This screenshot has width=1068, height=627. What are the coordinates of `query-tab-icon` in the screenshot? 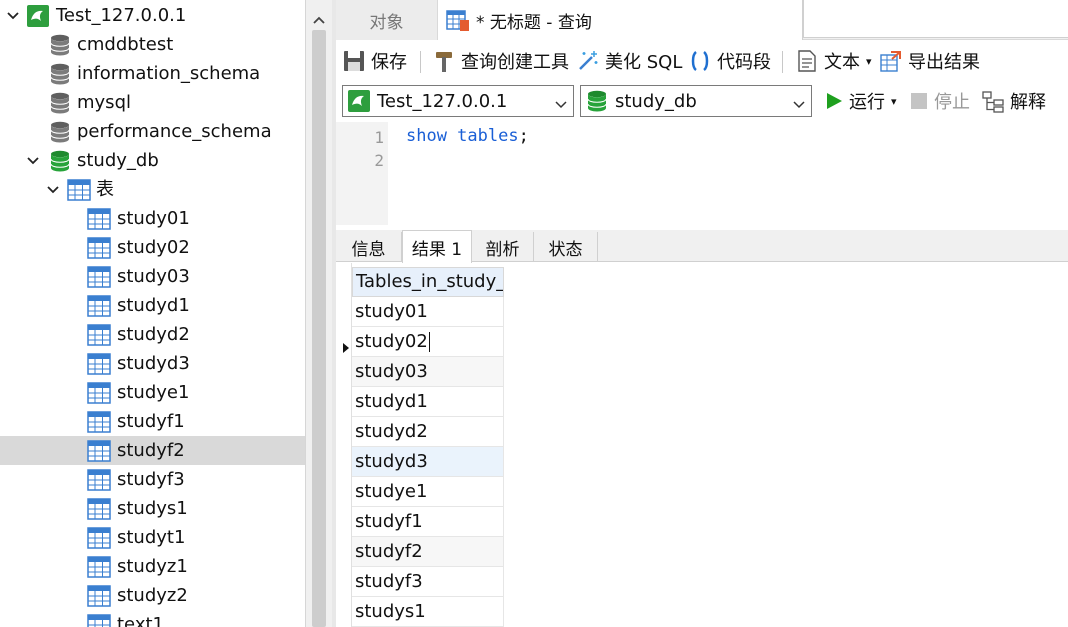 It's located at (458, 20).